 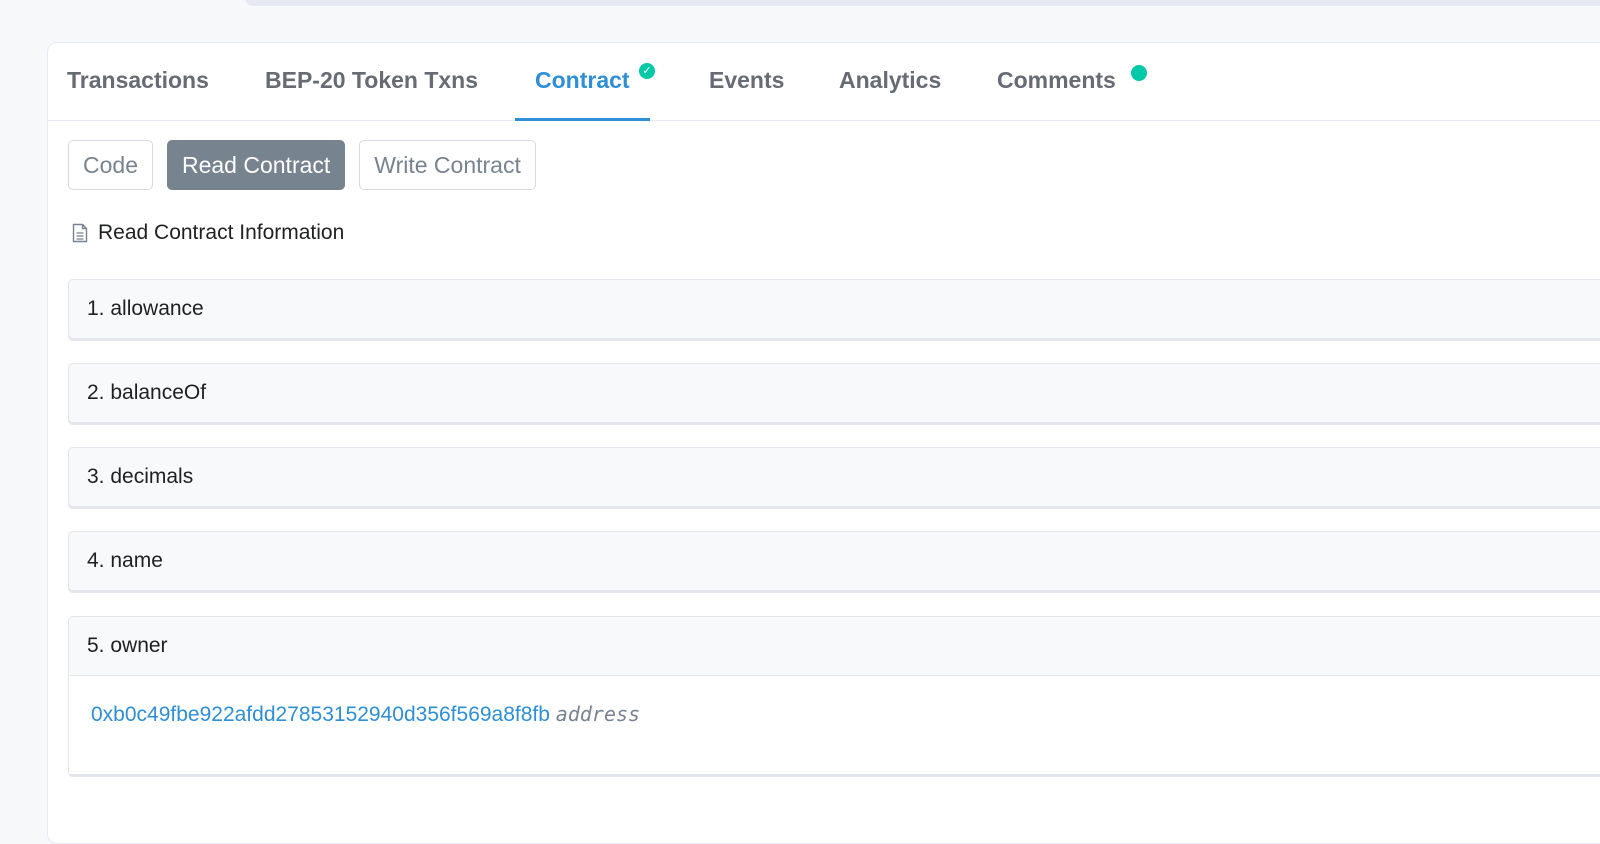 What do you see at coordinates (922, 3) in the screenshot?
I see `search-bar-edge` at bounding box center [922, 3].